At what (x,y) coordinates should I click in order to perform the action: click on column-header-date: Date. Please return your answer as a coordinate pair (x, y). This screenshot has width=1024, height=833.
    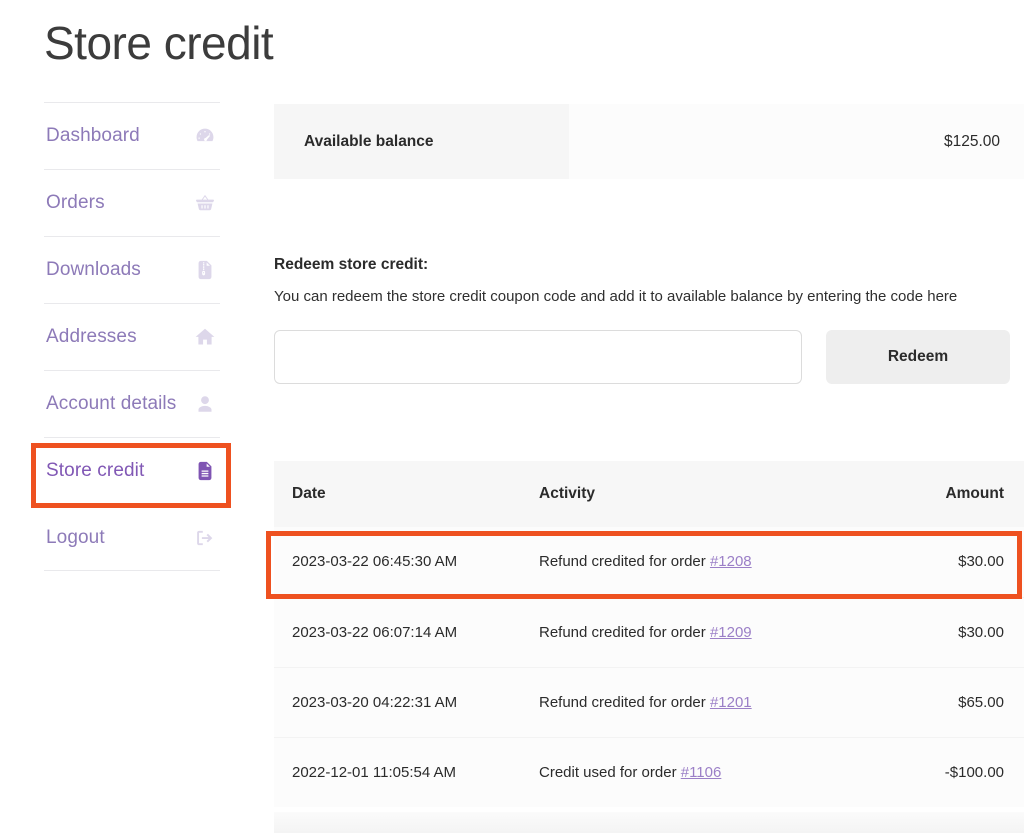
    Looking at the image, I should click on (406, 494).